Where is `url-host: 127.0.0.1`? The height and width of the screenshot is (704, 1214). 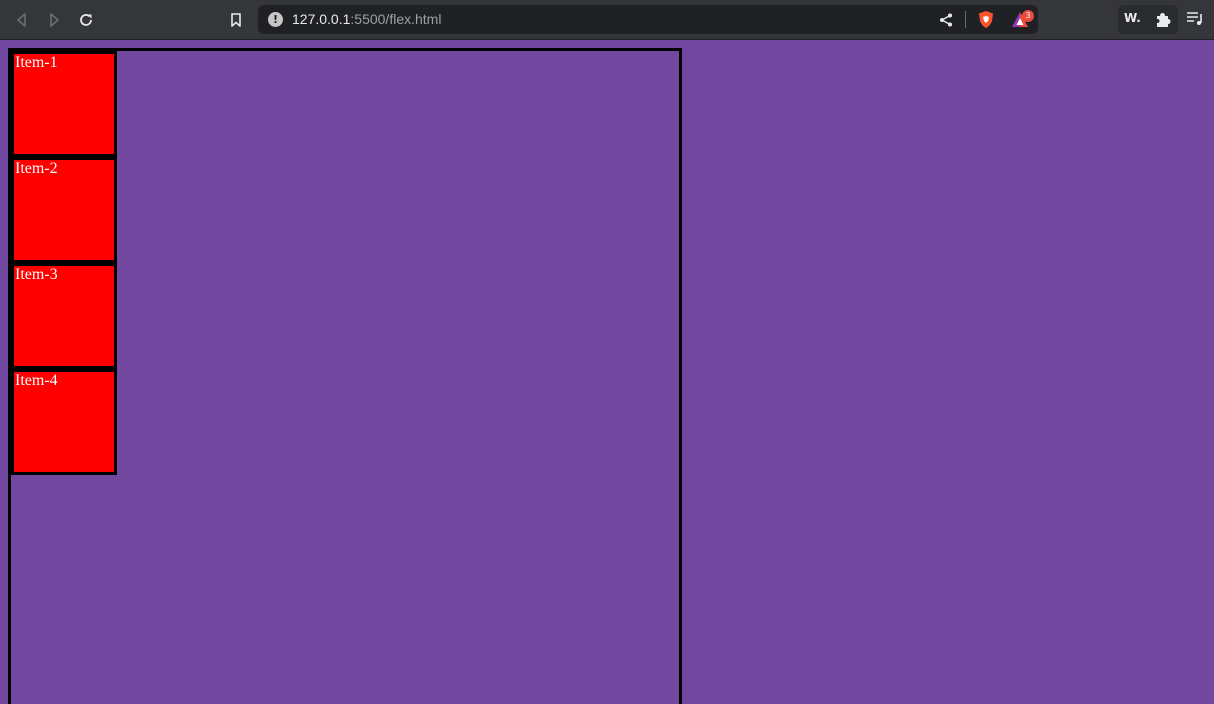
url-host: 127.0.0.1 is located at coordinates (321, 19).